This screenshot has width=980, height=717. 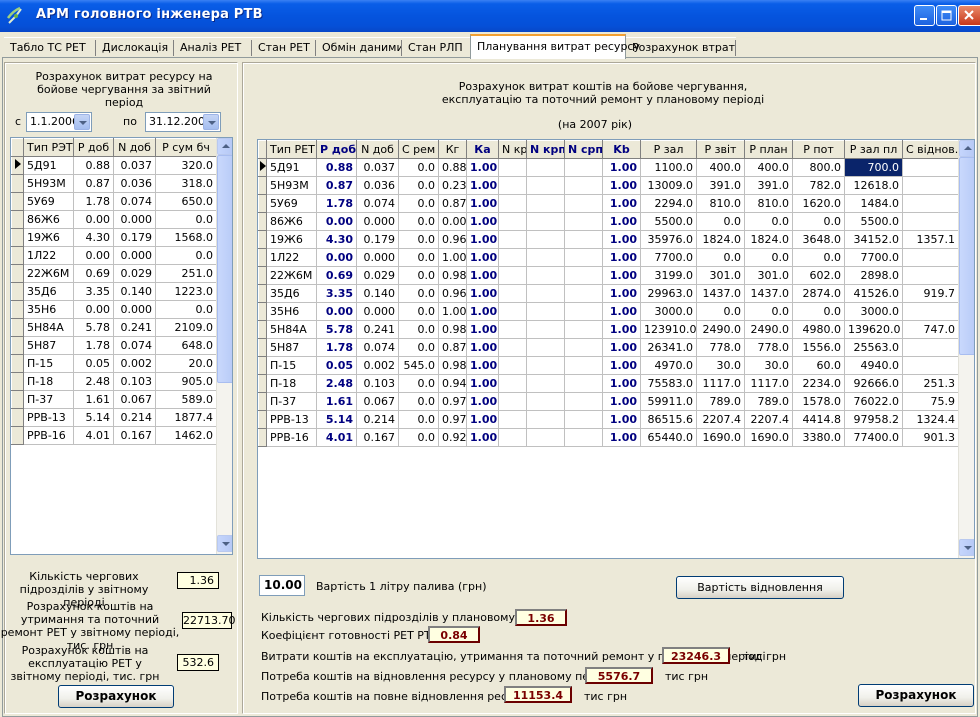 What do you see at coordinates (48, 273) in the screenshot?
I see `table-cell: 22Ж6М` at bounding box center [48, 273].